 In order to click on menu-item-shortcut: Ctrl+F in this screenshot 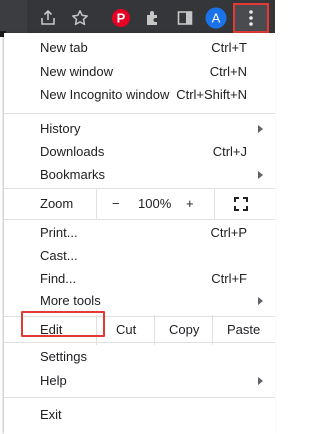, I will do `click(229, 278)`.